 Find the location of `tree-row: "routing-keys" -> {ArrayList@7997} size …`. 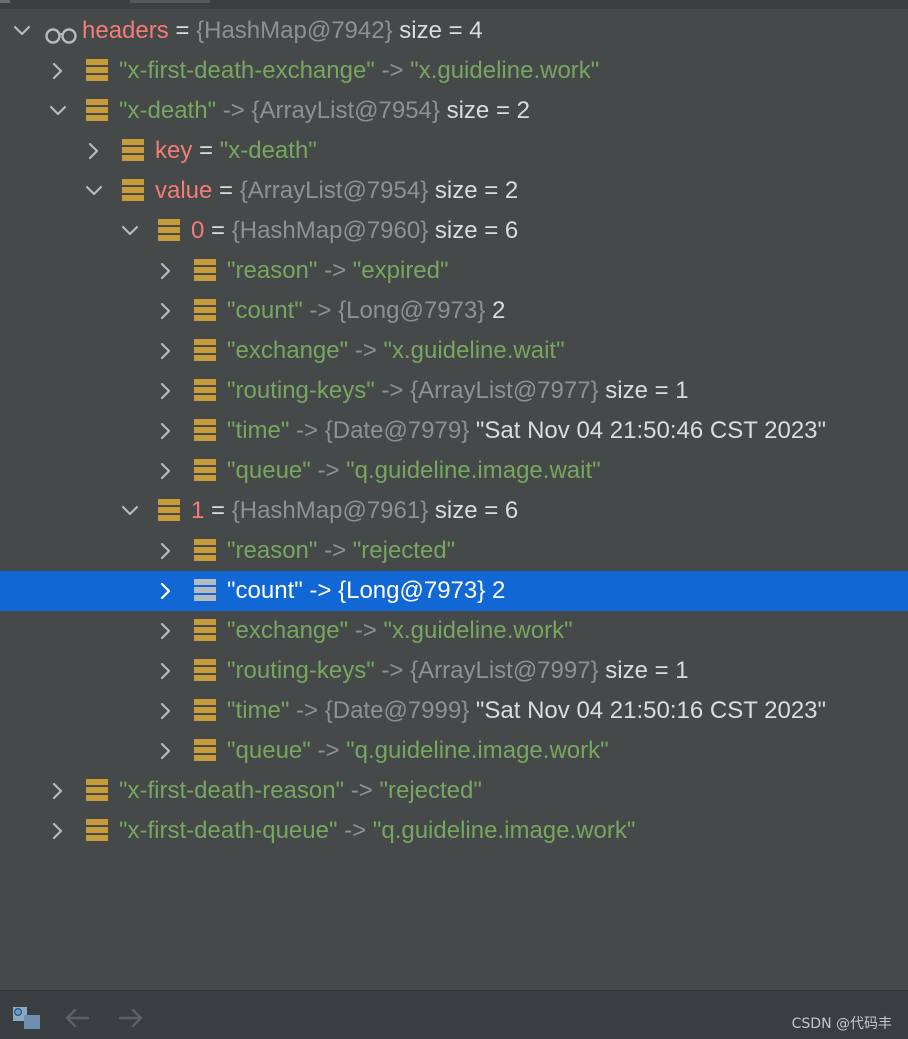

tree-row: "routing-keys" -> {ArrayList@7997} size … is located at coordinates (454, 671).